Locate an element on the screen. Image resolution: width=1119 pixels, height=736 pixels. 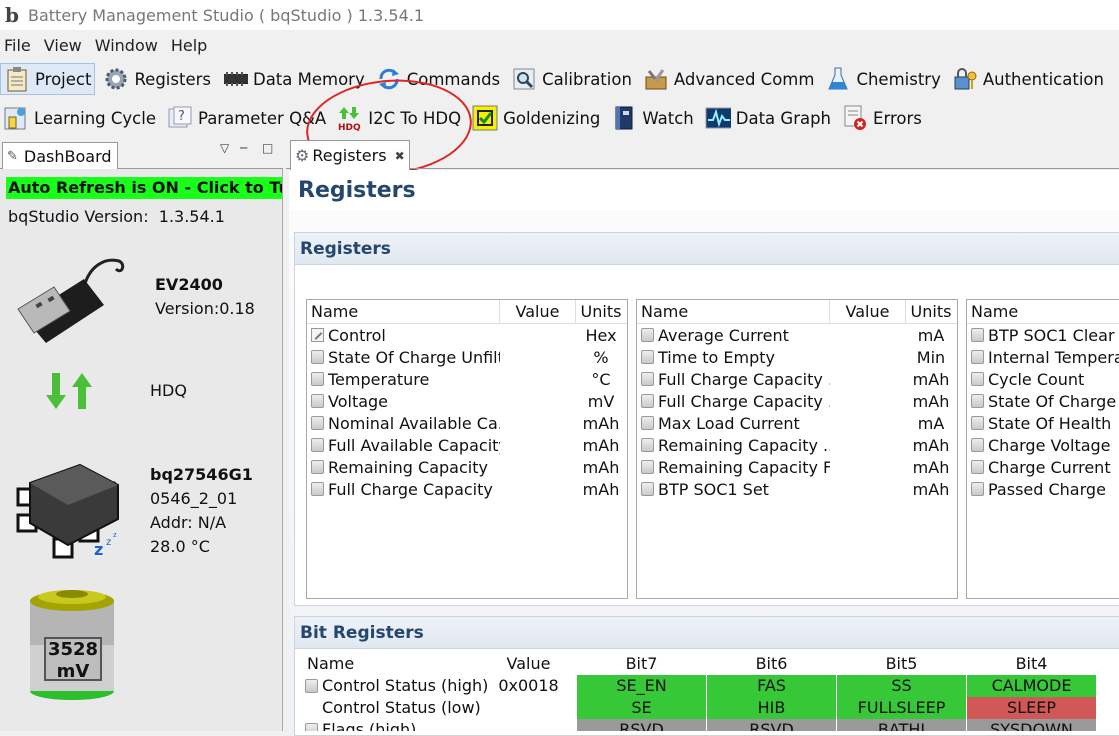
table-row: Remaining Capacity F... mAh is located at coordinates (797, 467).